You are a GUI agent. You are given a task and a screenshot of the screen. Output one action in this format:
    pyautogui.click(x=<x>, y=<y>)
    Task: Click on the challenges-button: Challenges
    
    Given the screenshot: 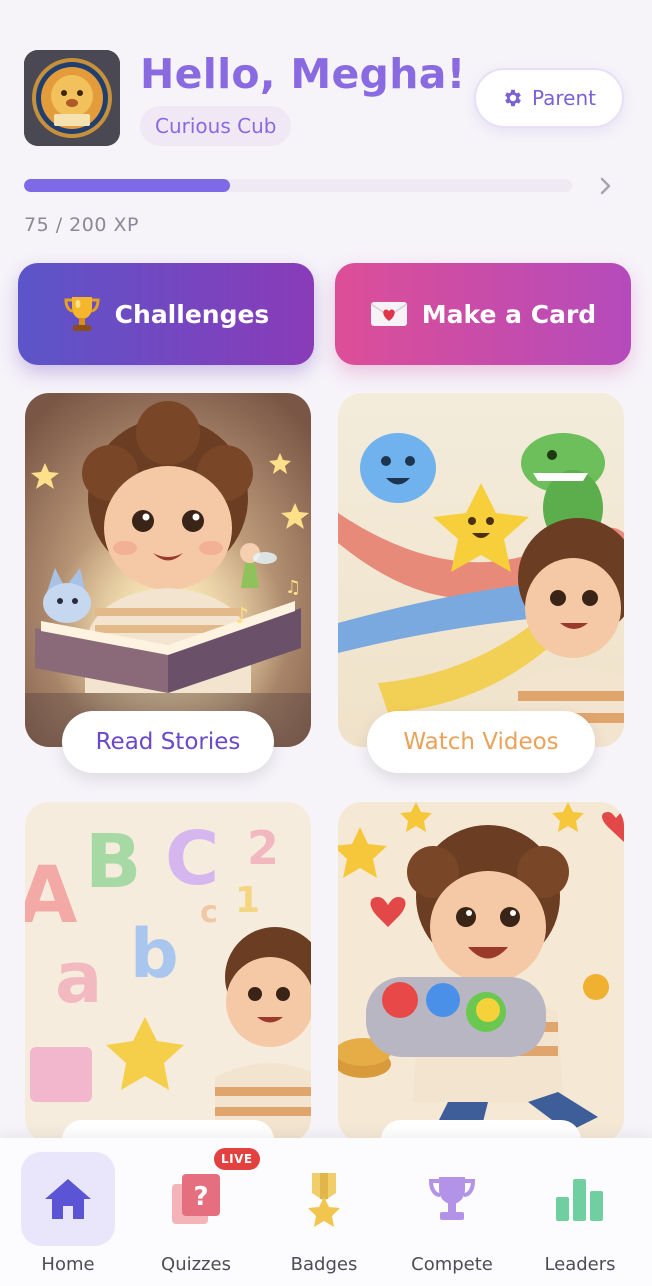 What is the action you would take?
    pyautogui.click(x=166, y=314)
    